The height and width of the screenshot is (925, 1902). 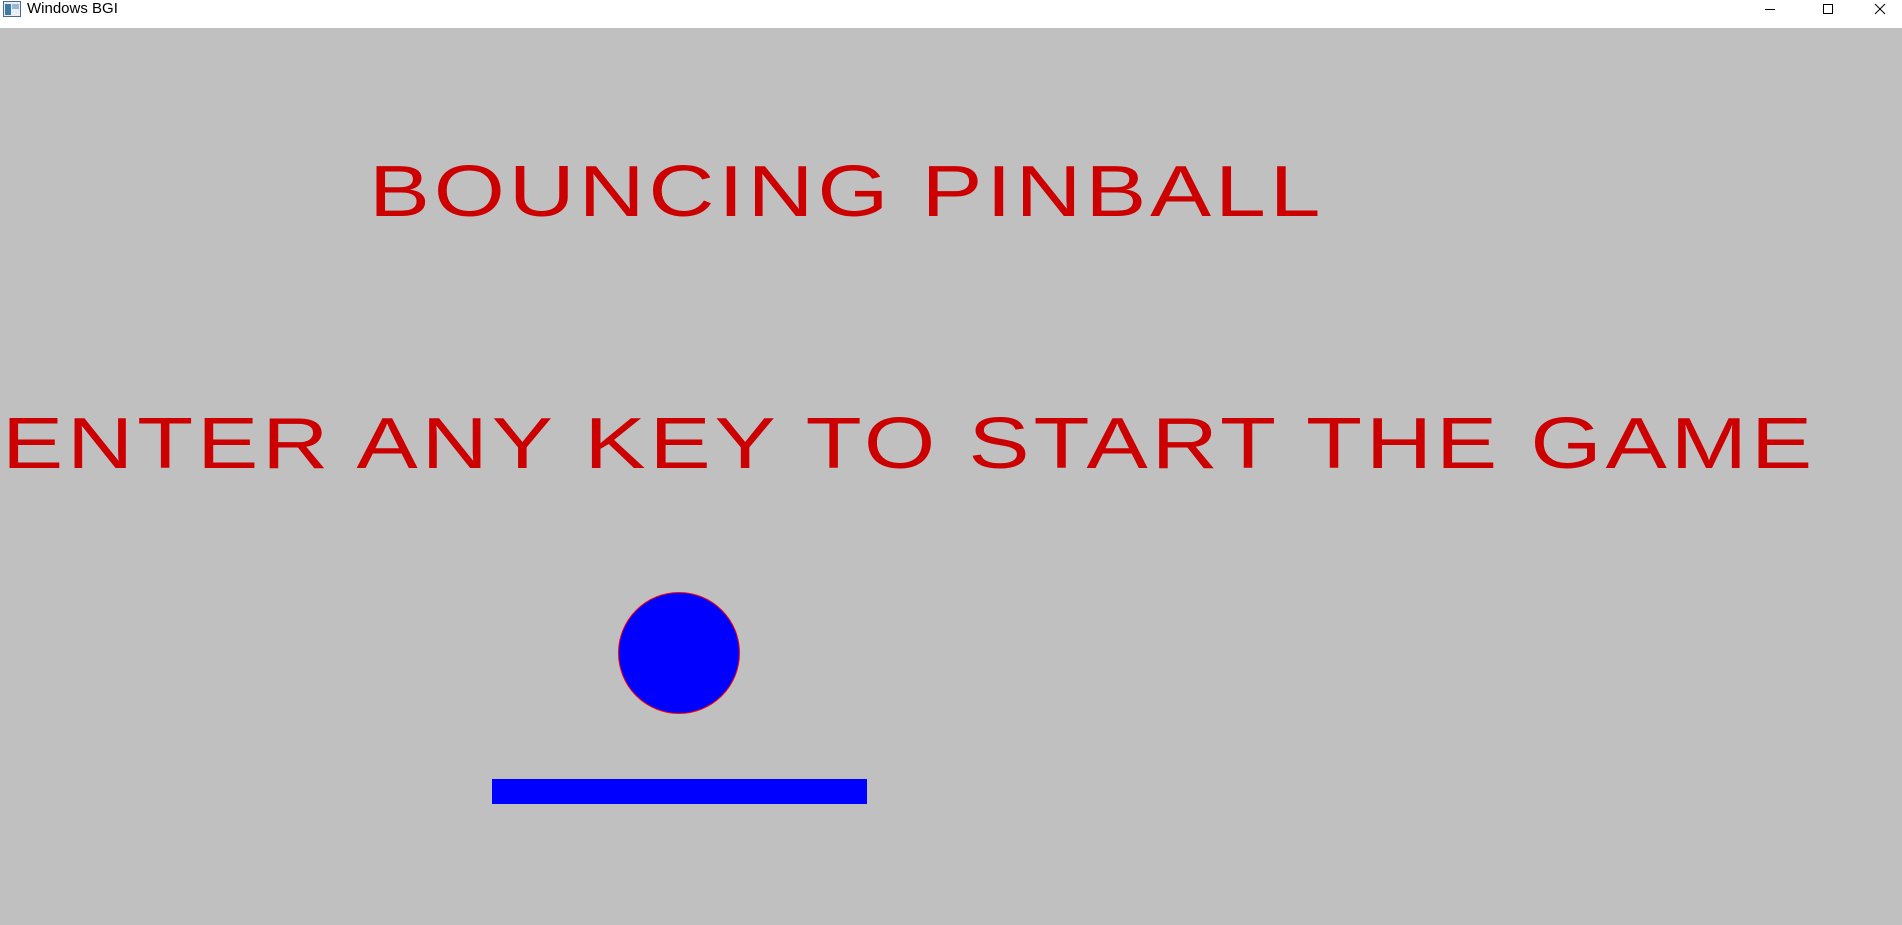 What do you see at coordinates (72, 8) in the screenshot?
I see `window-title: Windows BGI` at bounding box center [72, 8].